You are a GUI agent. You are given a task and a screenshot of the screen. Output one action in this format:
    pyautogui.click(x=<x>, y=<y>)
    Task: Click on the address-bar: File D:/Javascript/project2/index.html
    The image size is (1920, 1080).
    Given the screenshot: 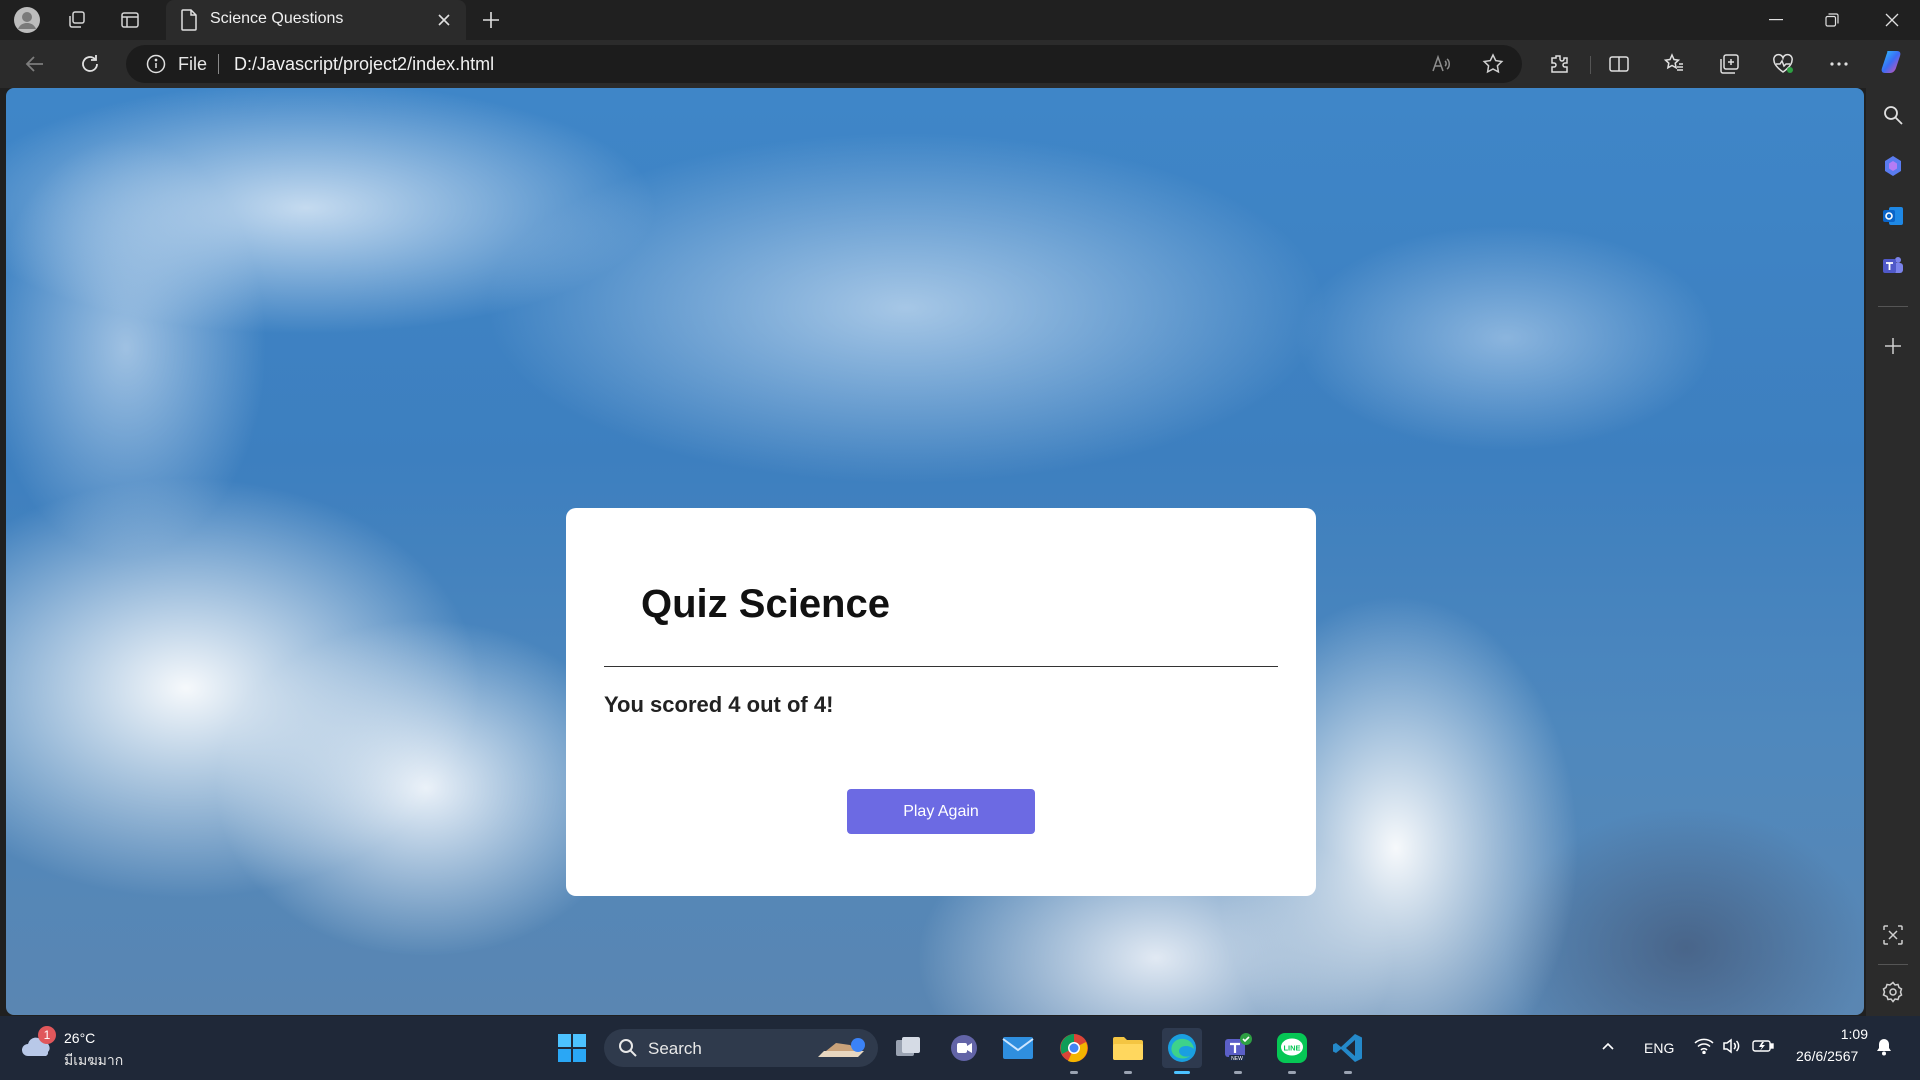 What is the action you would take?
    pyautogui.click(x=824, y=64)
    